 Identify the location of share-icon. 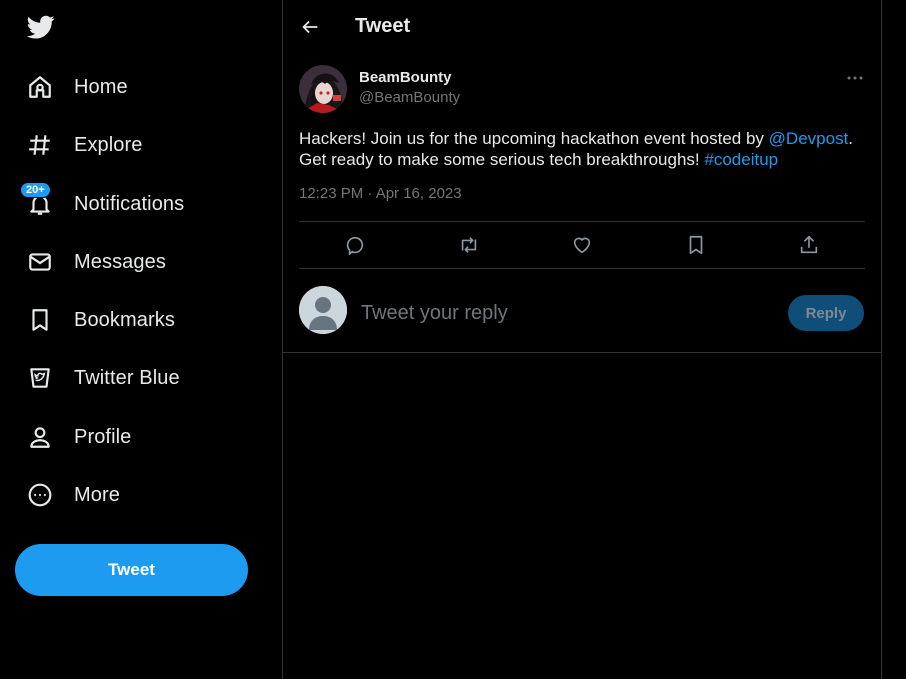
(809, 245).